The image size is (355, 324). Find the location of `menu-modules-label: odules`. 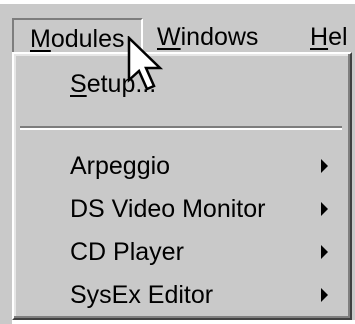

menu-modules-label: odules is located at coordinates (87, 39).